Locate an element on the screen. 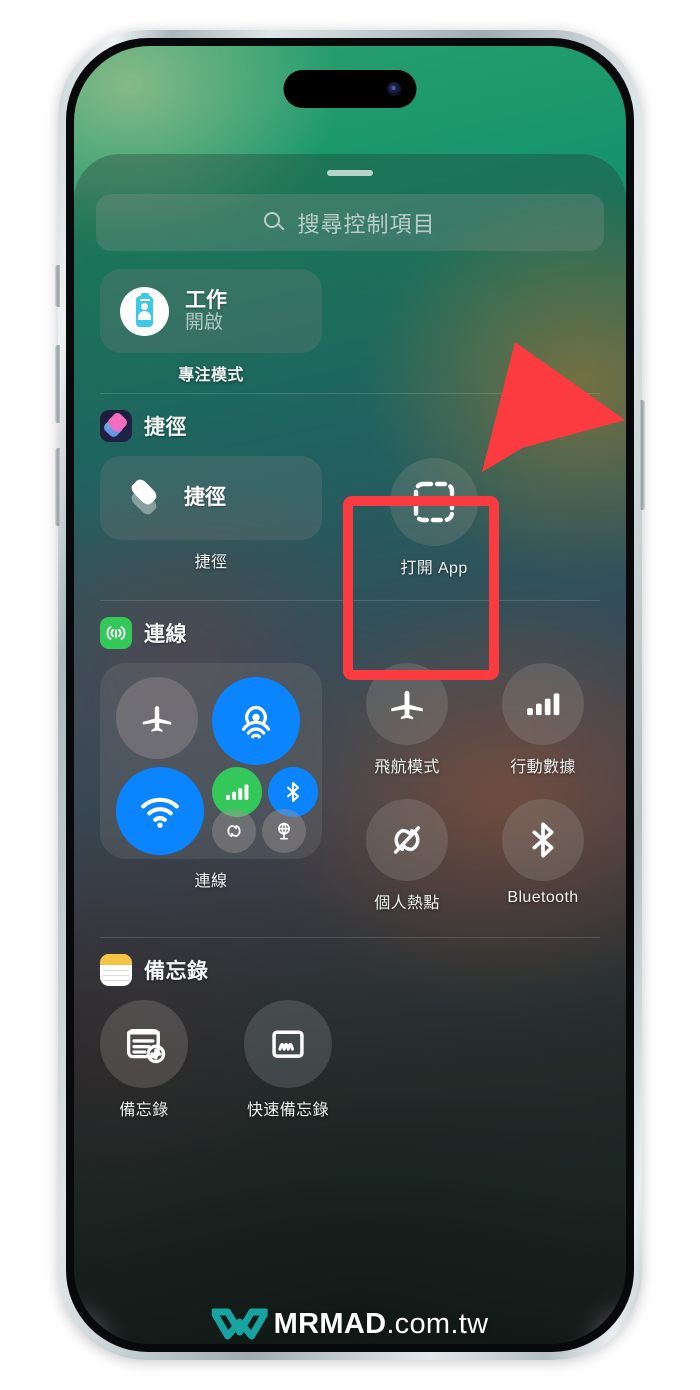  new-note-icon is located at coordinates (146, 1046).